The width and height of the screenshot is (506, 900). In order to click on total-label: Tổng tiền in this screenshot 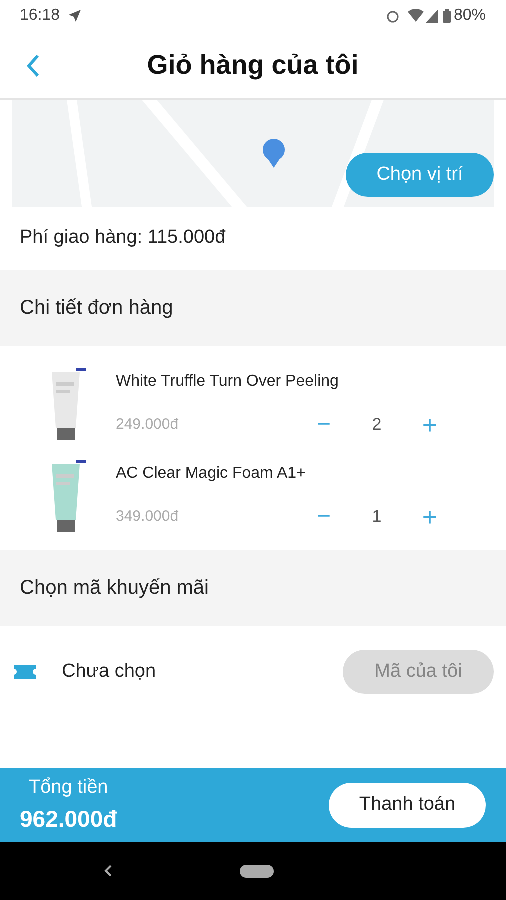, I will do `click(68, 788)`.